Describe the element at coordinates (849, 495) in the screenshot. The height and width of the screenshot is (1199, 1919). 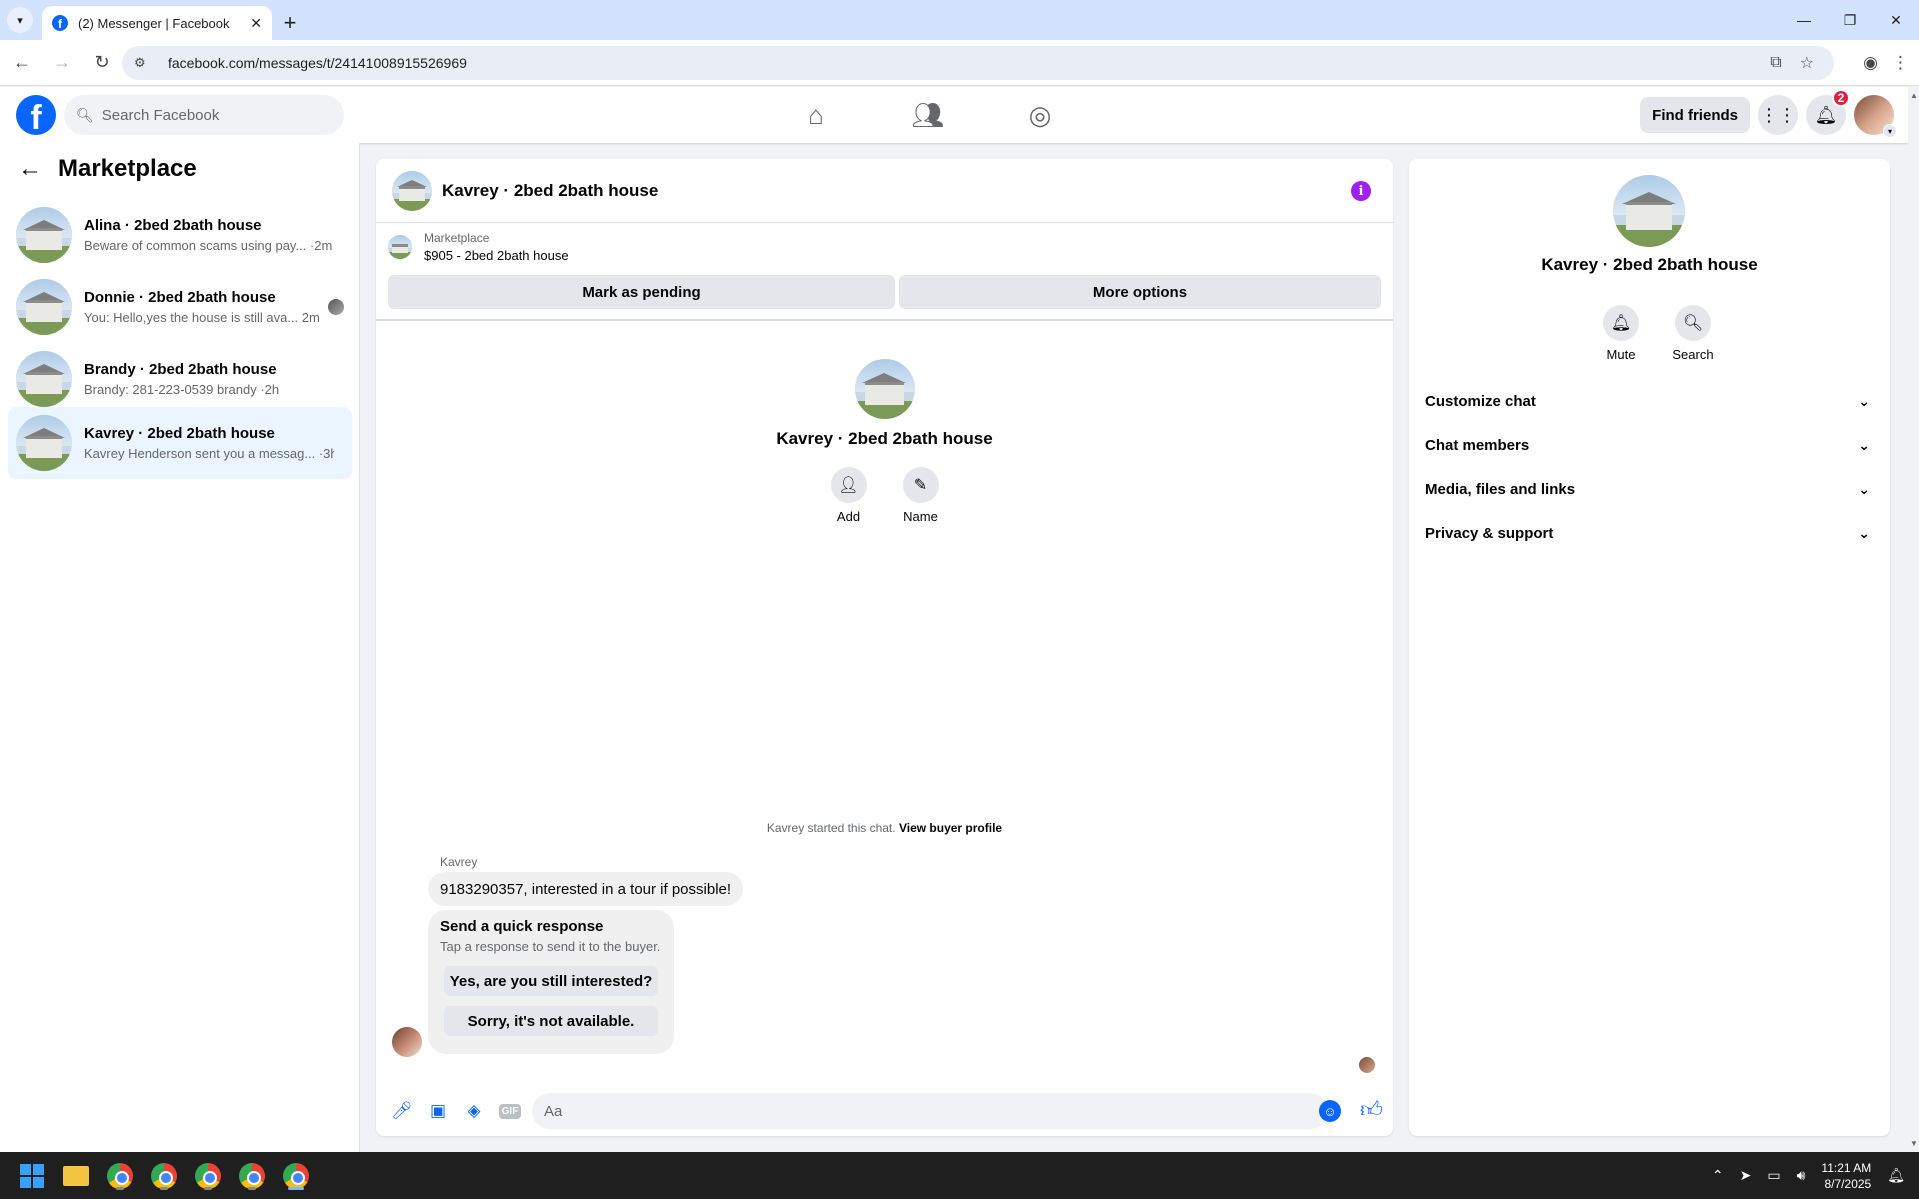
I see `add-people-button: 👤︎ Add` at that location.